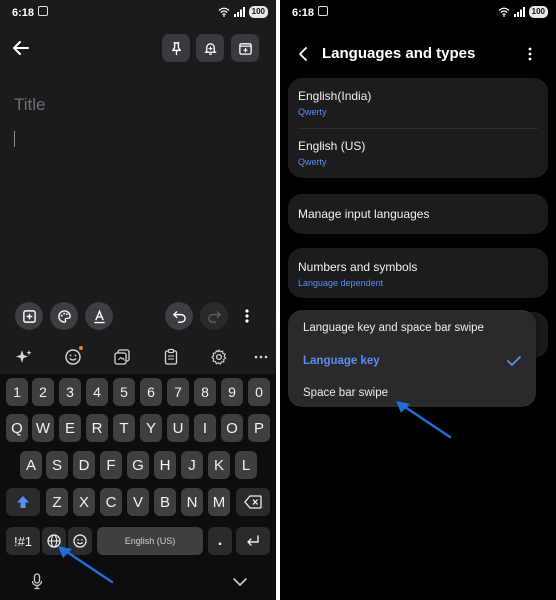 The height and width of the screenshot is (600, 556). What do you see at coordinates (70, 428) in the screenshot?
I see `key-e: E` at bounding box center [70, 428].